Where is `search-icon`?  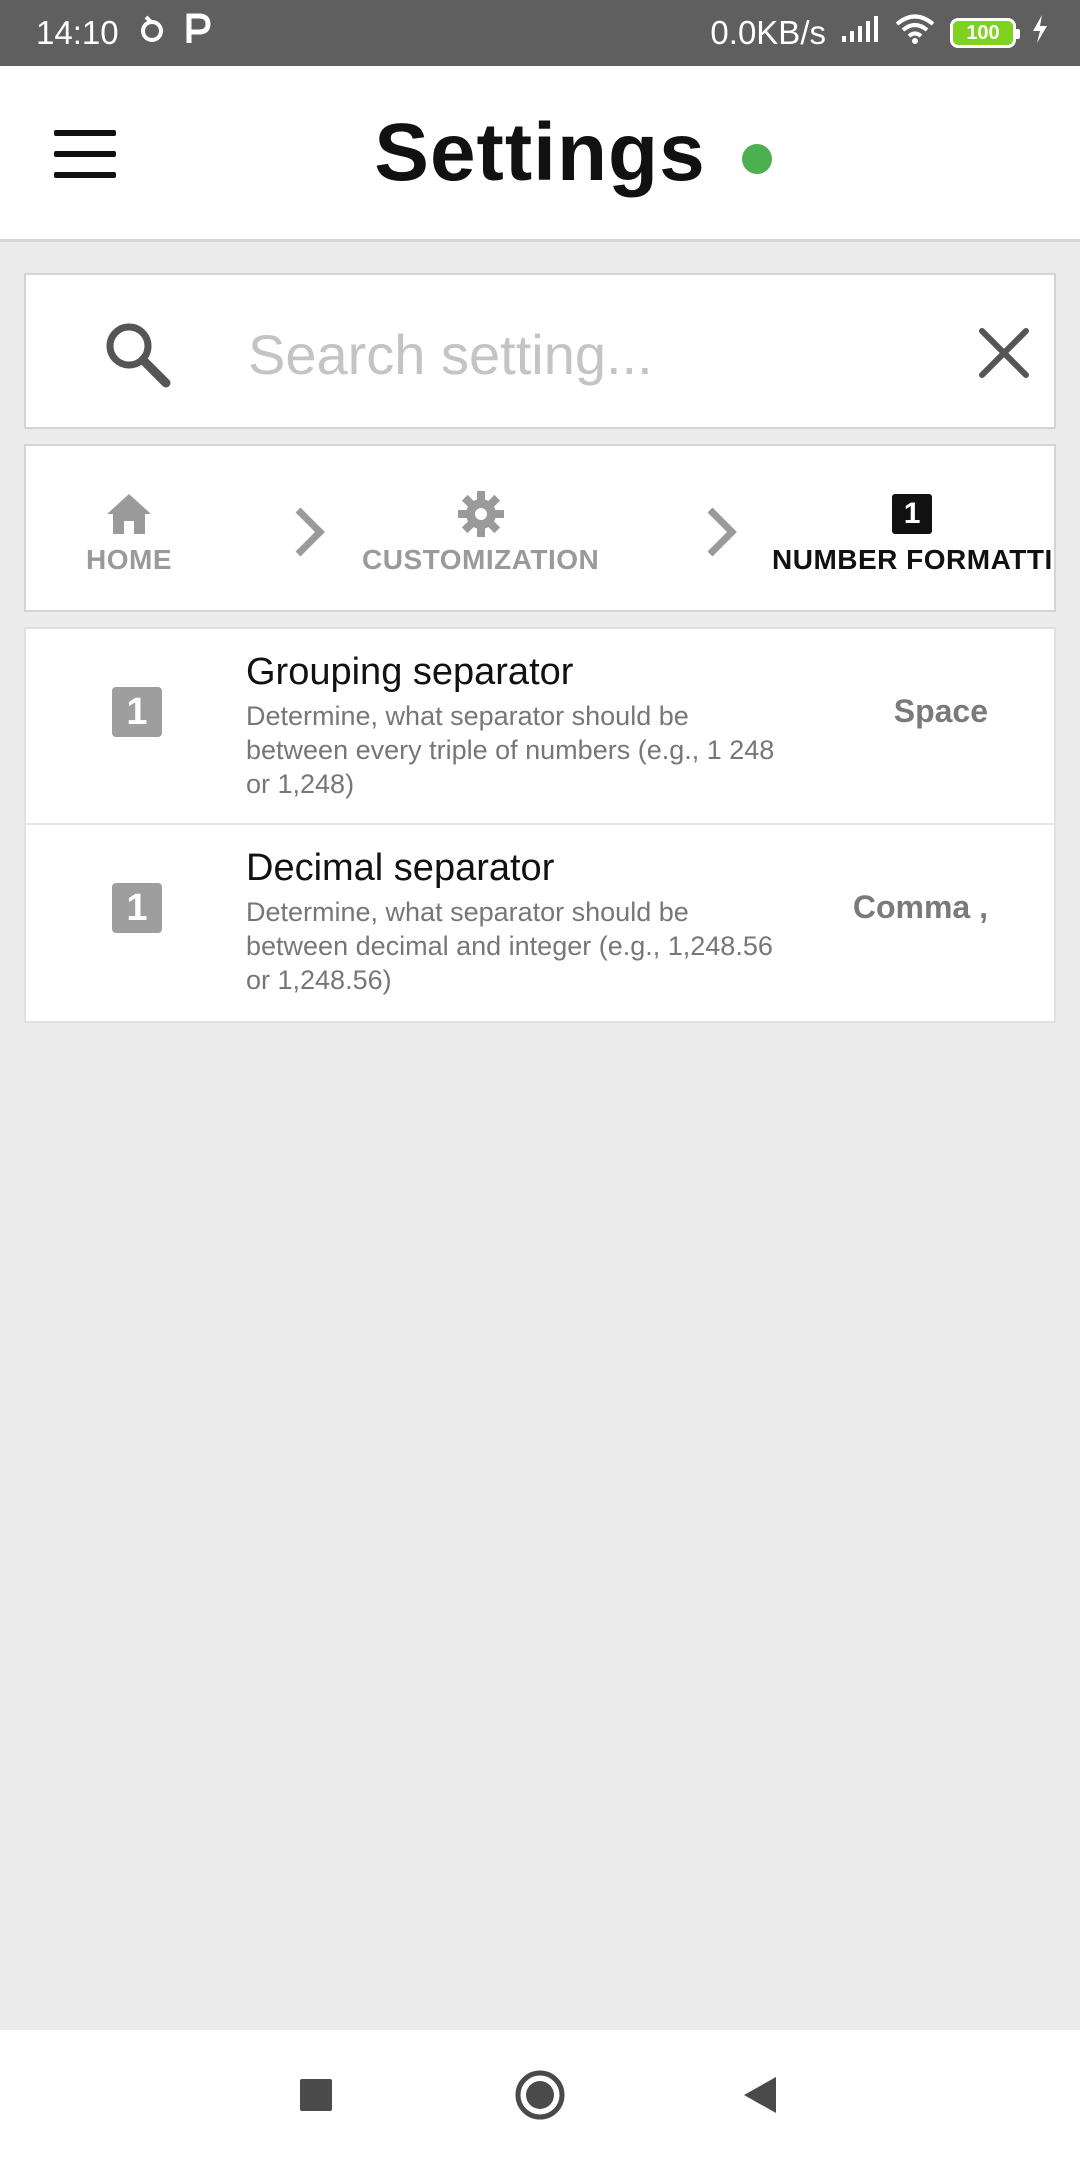 search-icon is located at coordinates (137, 354).